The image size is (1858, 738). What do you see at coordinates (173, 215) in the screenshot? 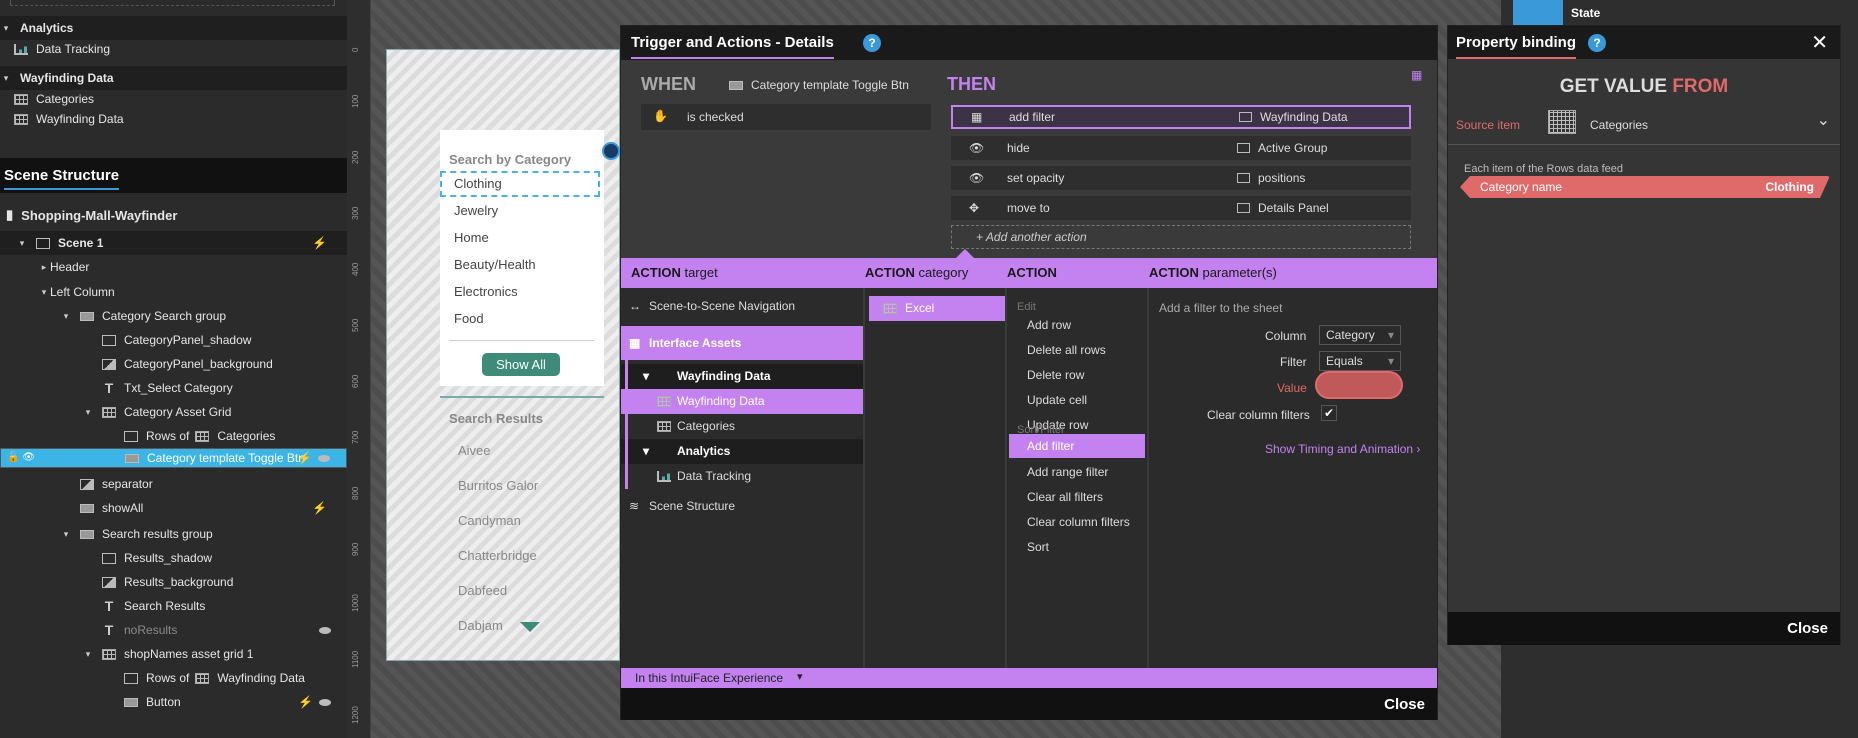
I see `project-row: ▮ Shopping-Mall-Wayfinder` at bounding box center [173, 215].